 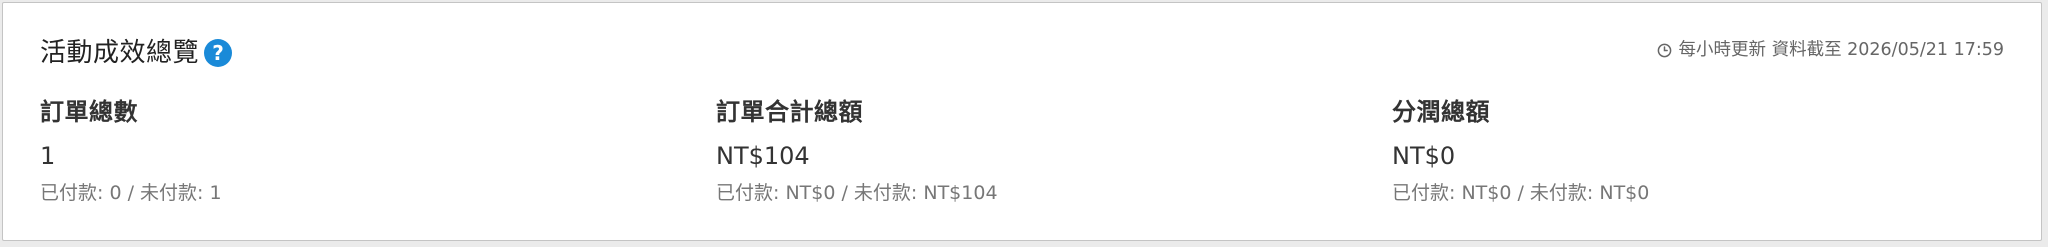 What do you see at coordinates (857, 193) in the screenshot?
I see `stat-breakdown: 已付款: NT$0 / 未付款: NT$104` at bounding box center [857, 193].